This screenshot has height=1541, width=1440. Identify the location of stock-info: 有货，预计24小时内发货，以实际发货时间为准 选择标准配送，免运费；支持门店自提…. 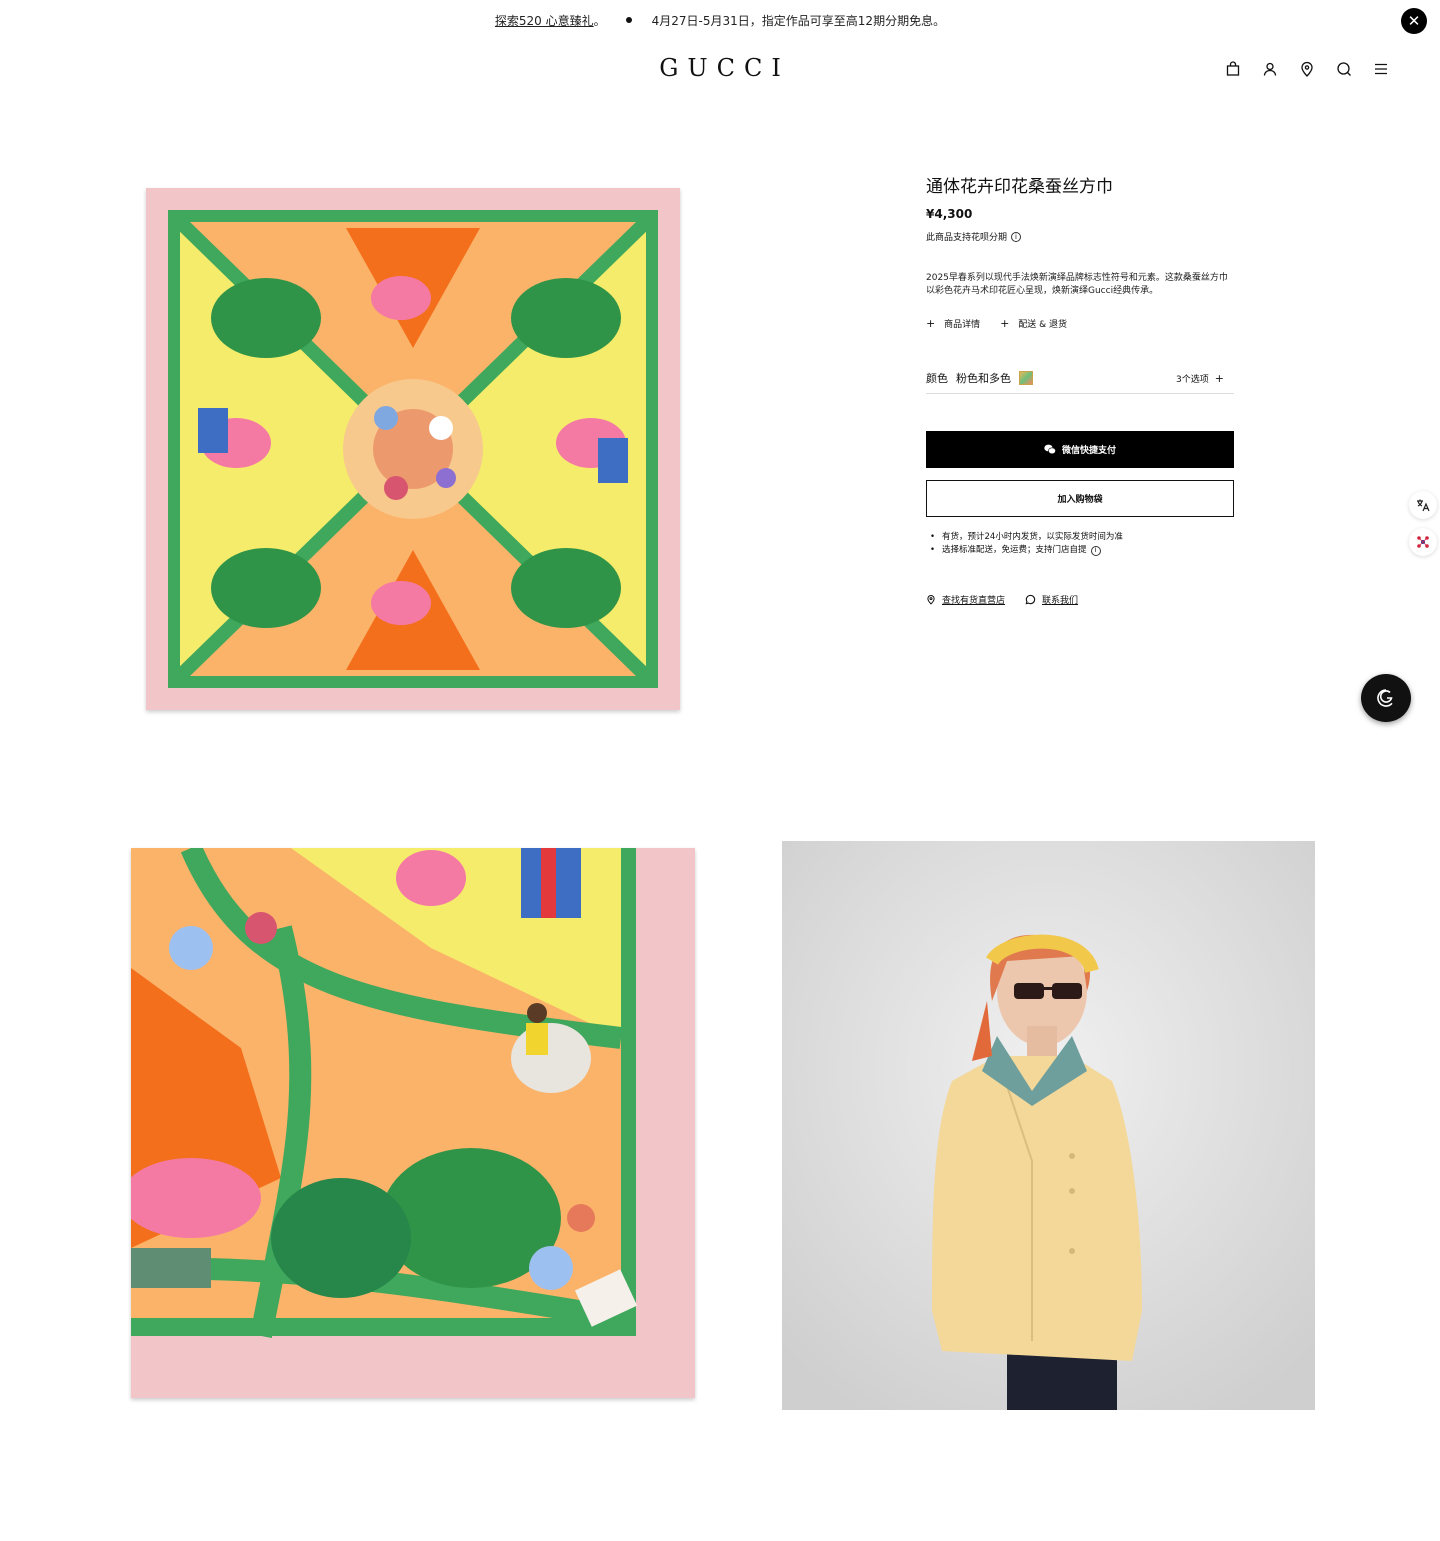
(1080, 544).